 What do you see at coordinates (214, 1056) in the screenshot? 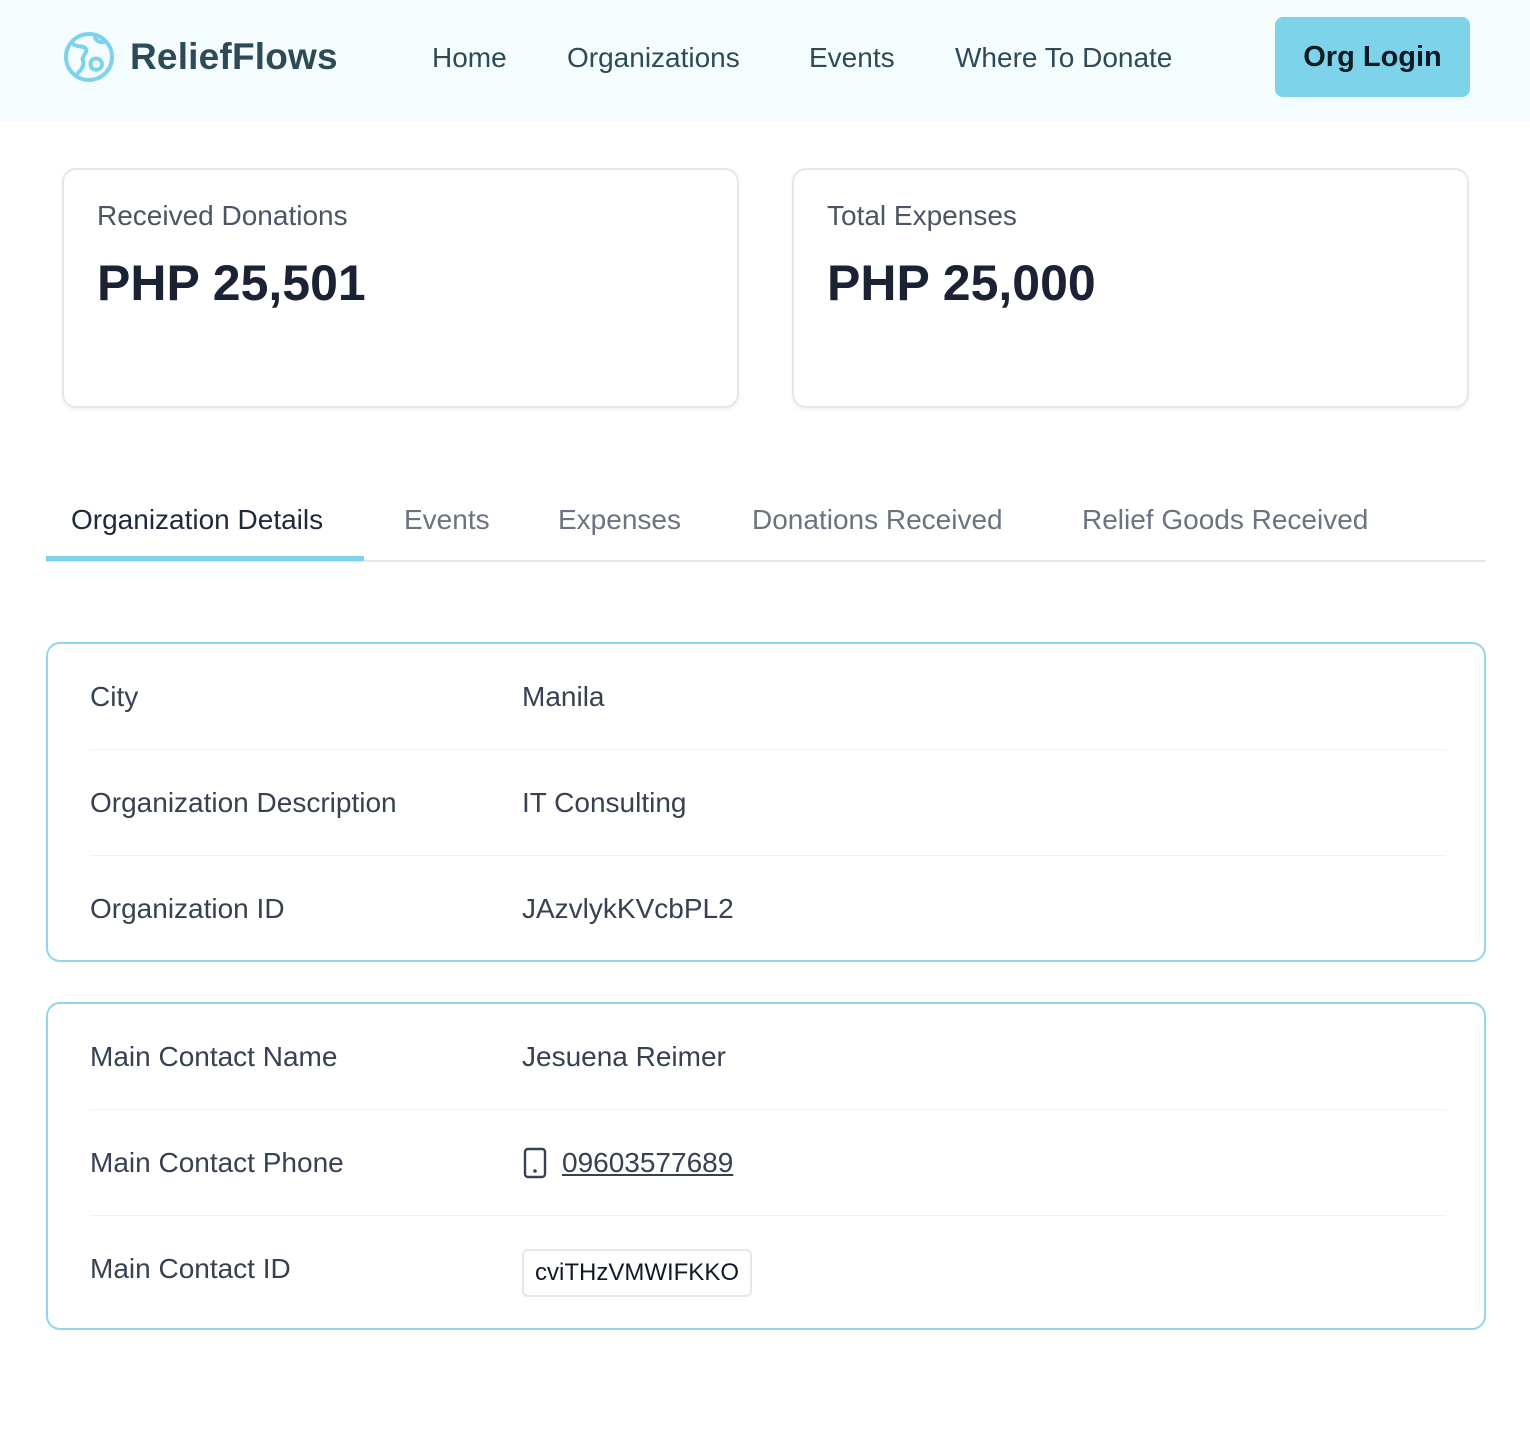
I see `contact-name-label: Main Contact Name` at bounding box center [214, 1056].